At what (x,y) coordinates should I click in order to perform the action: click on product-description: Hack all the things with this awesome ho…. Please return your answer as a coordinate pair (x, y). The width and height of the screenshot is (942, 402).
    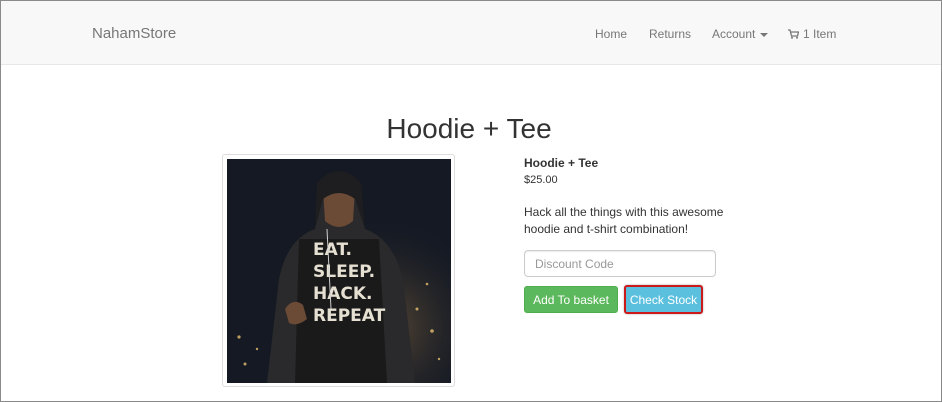
    Looking at the image, I should click on (624, 220).